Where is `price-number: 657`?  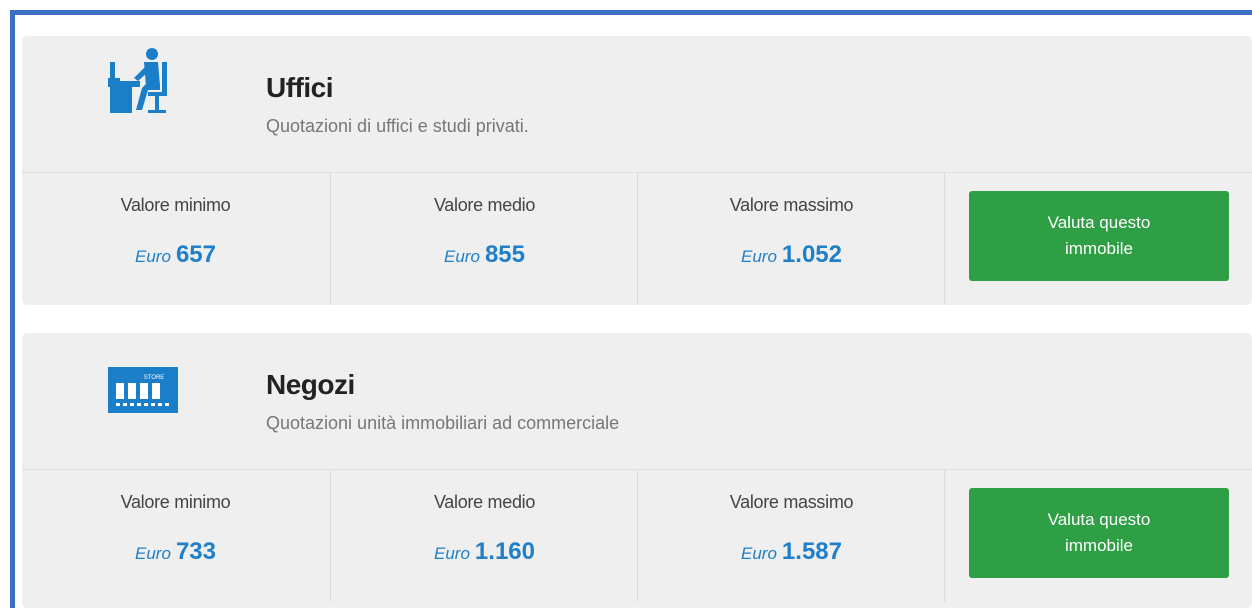
price-number: 657 is located at coordinates (195, 254).